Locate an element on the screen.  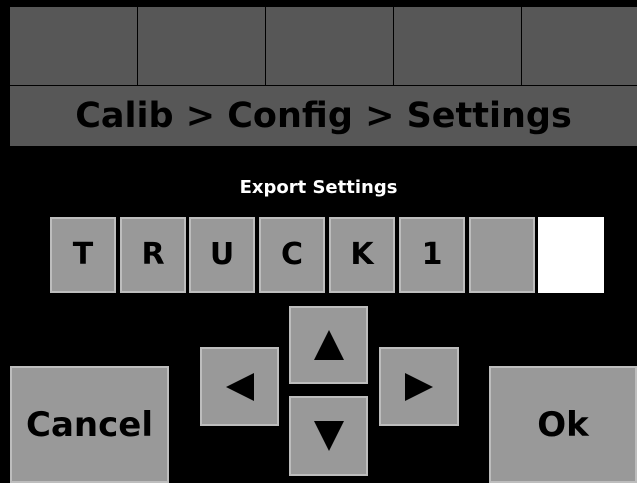
right-button is located at coordinates (419, 386).